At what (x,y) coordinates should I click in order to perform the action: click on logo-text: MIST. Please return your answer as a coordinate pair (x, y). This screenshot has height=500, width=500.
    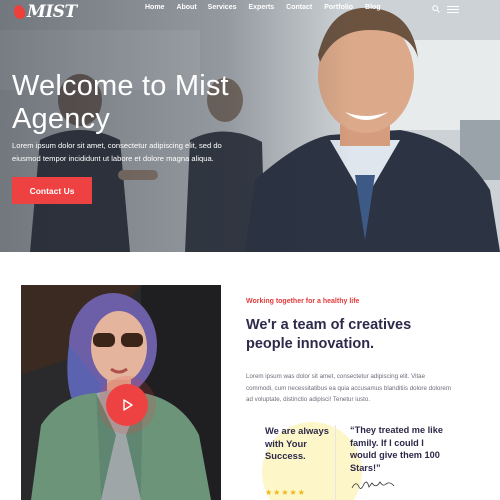
    Looking at the image, I should click on (52, 12).